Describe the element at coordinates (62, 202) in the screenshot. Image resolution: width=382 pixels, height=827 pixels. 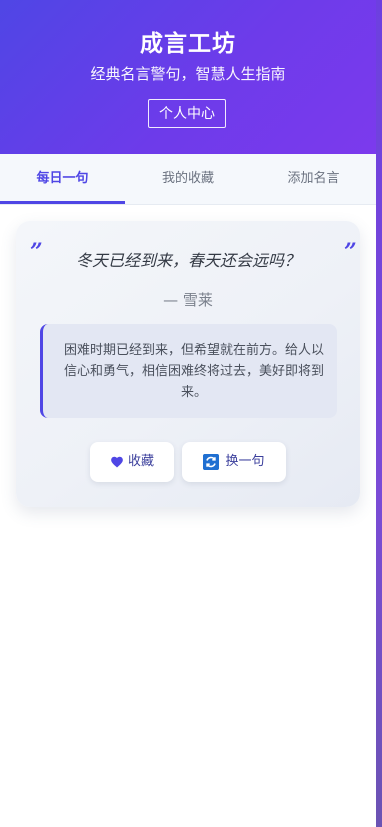
I see `active-tab-indicator` at that location.